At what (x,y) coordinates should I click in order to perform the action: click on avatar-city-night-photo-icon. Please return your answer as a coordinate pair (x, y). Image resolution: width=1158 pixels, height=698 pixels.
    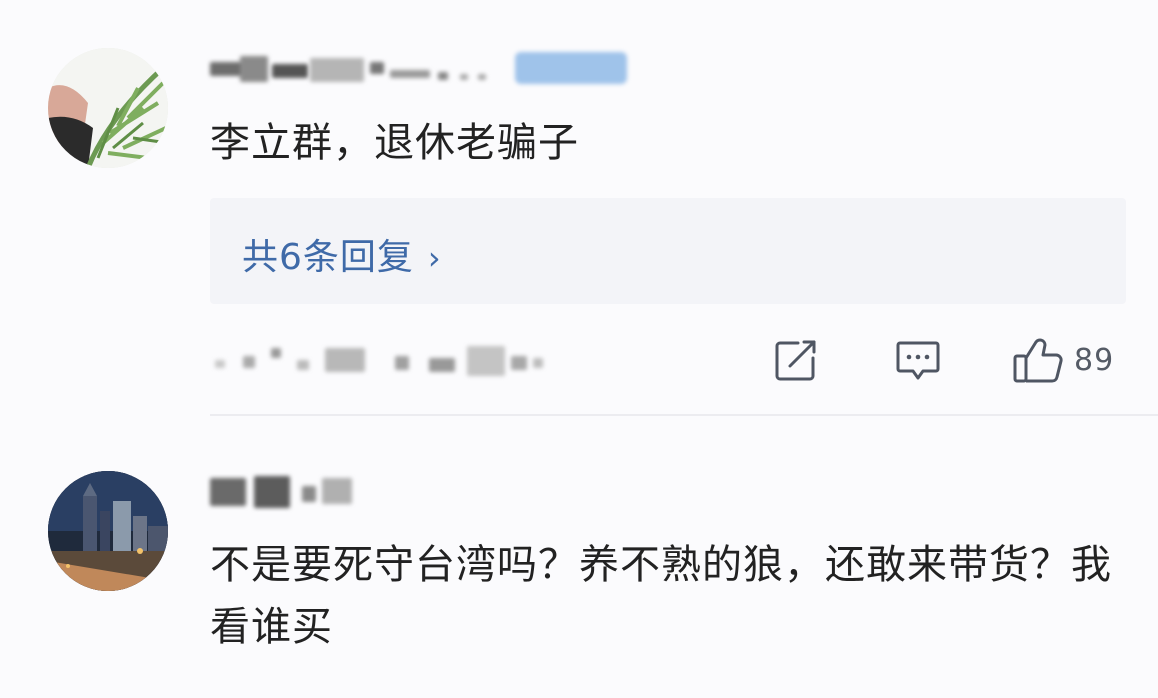
    Looking at the image, I should click on (108, 531).